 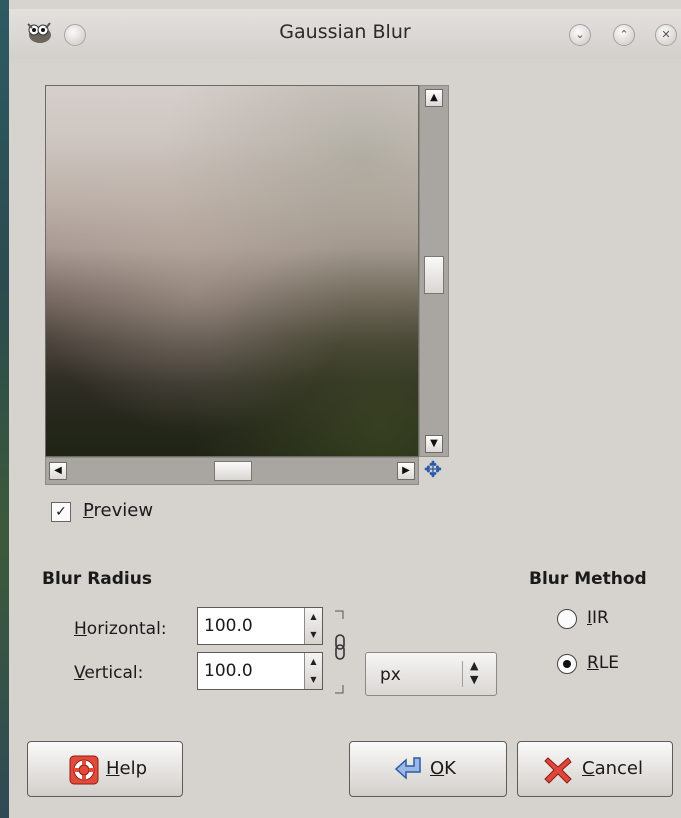 I want to click on help-button: Help, so click(x=105, y=769).